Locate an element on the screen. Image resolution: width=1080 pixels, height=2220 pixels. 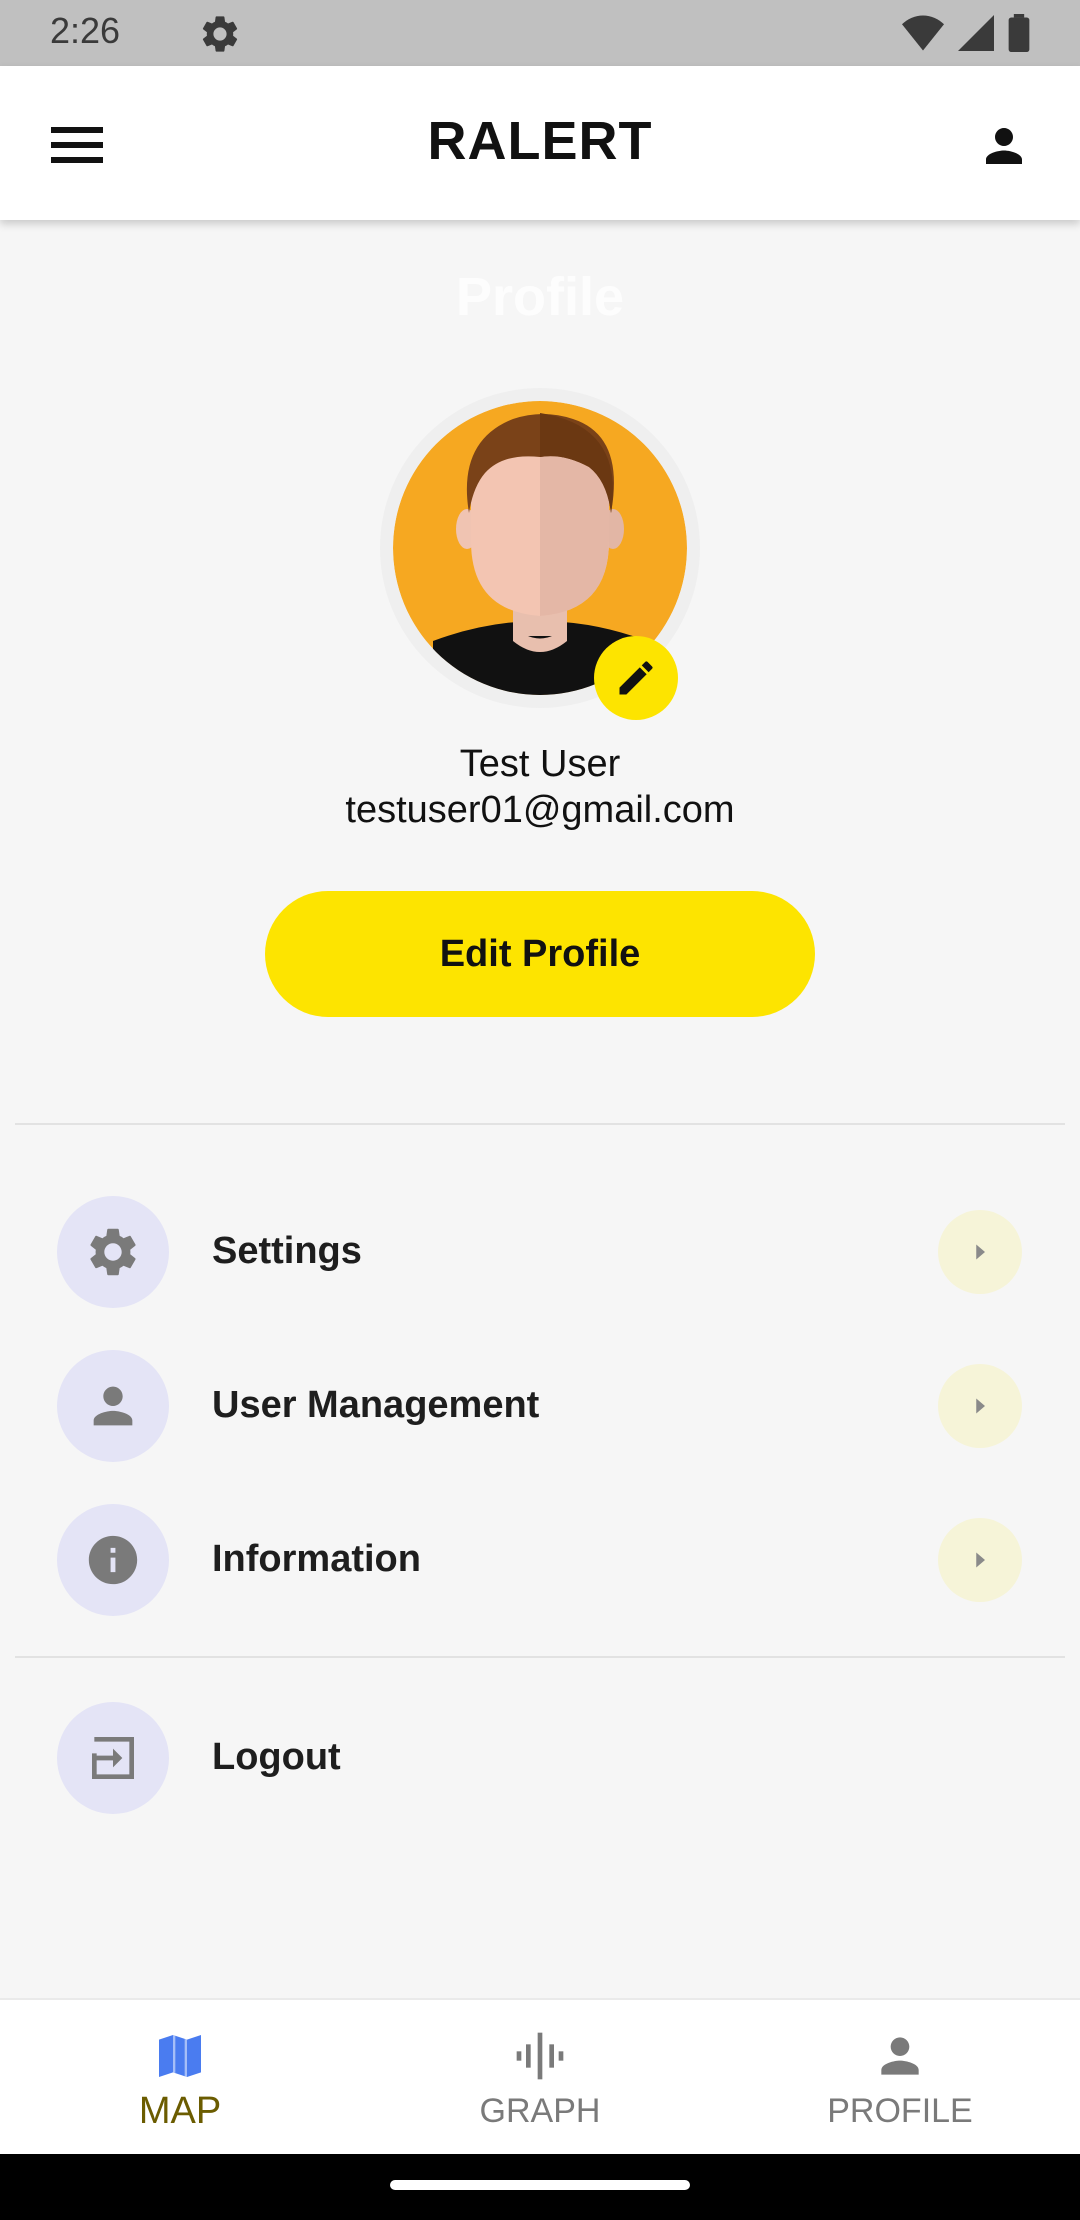
status-bar: 2:26 is located at coordinates (540, 33).